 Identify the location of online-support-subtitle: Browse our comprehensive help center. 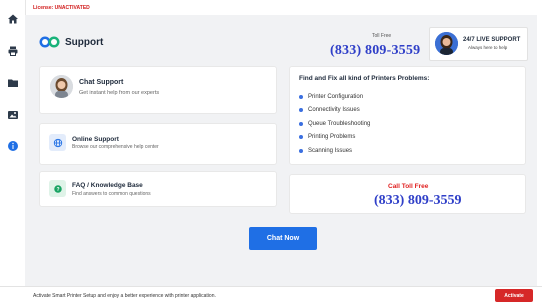
(115, 147).